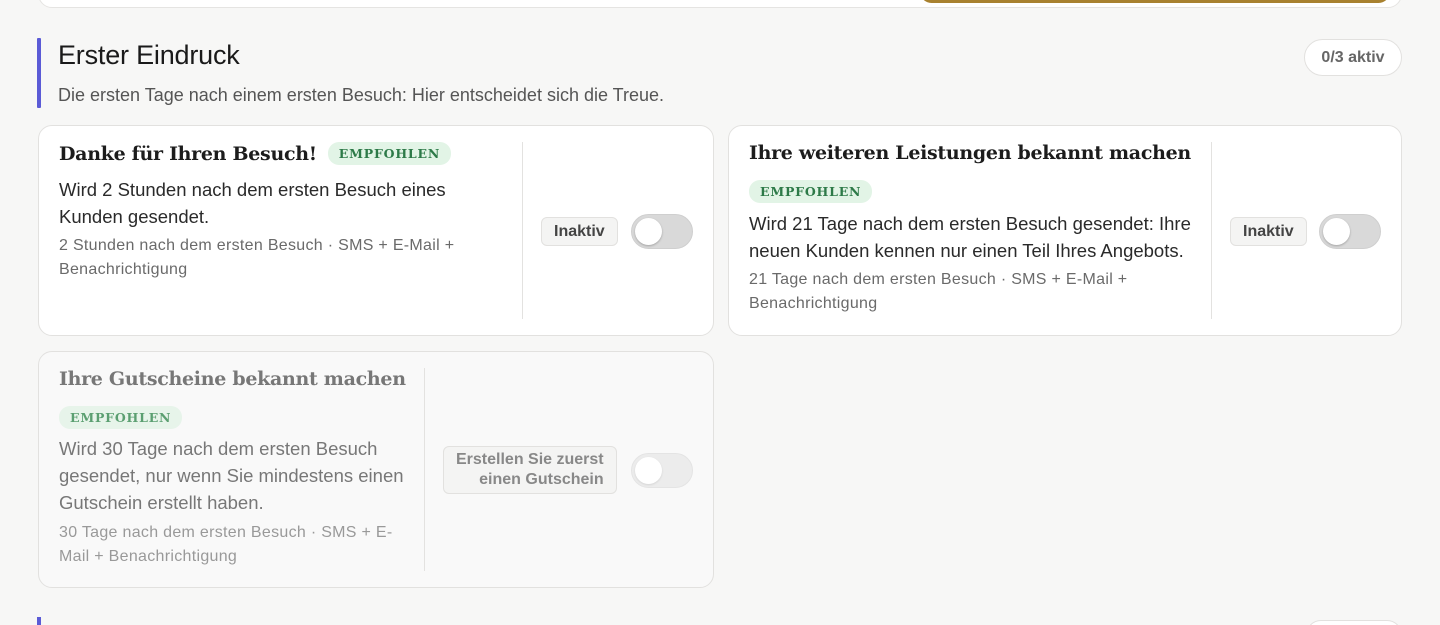 Image resolution: width=1440 pixels, height=625 pixels. I want to click on card-description-line: Gutschein erstellt haben., so click(161, 502).